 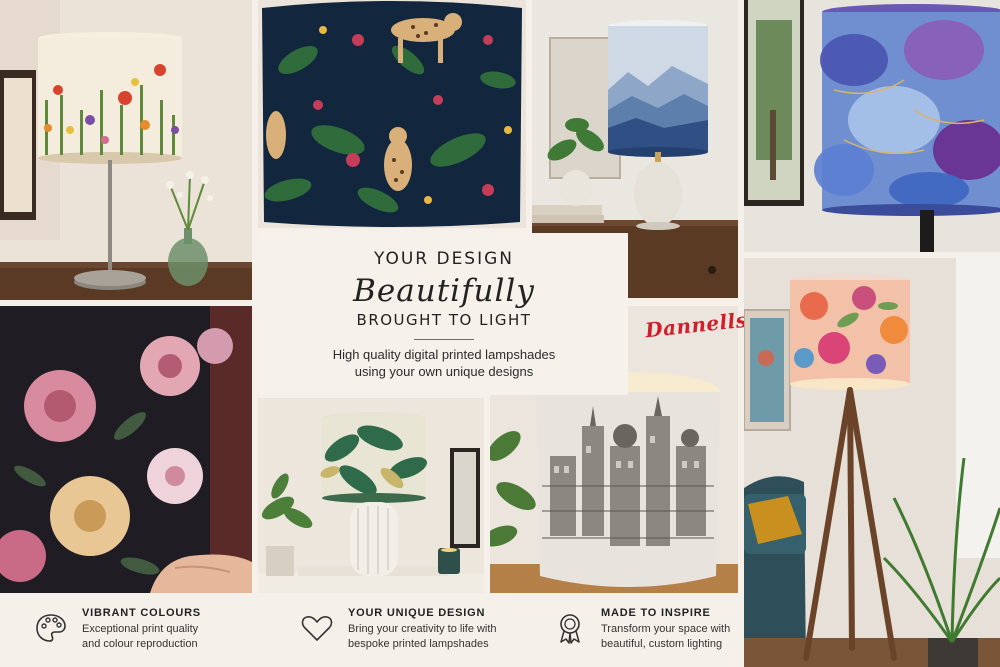 I want to click on photo-leopard-jungle-shade, so click(x=392, y=114).